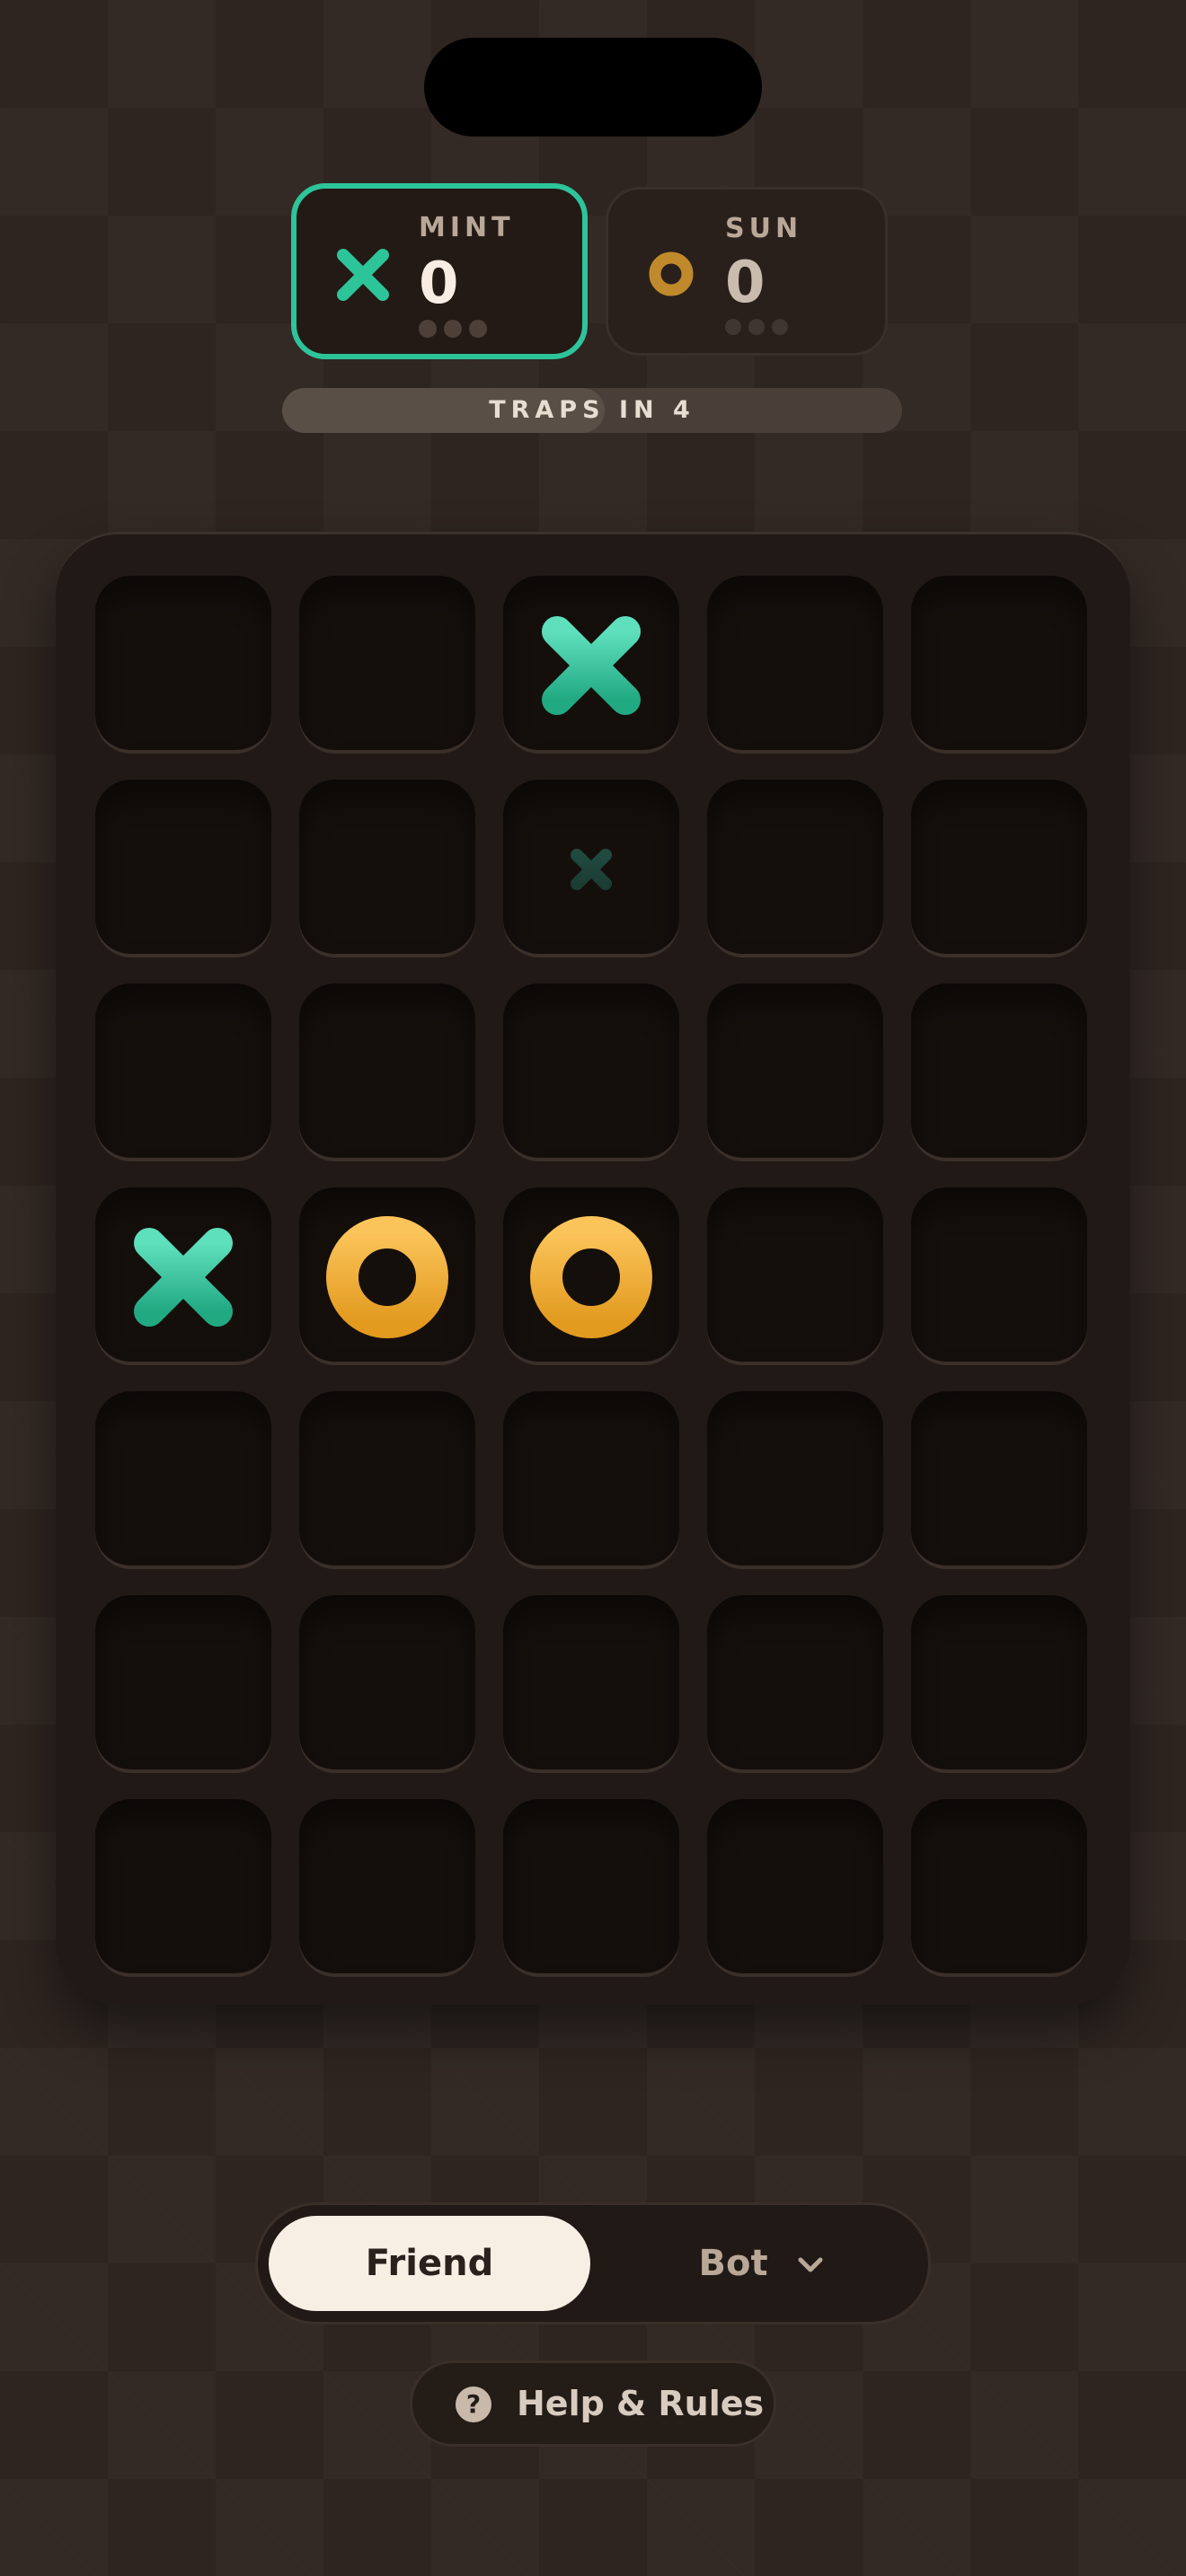 The image size is (1186, 2576). I want to click on o-icon, so click(671, 276).